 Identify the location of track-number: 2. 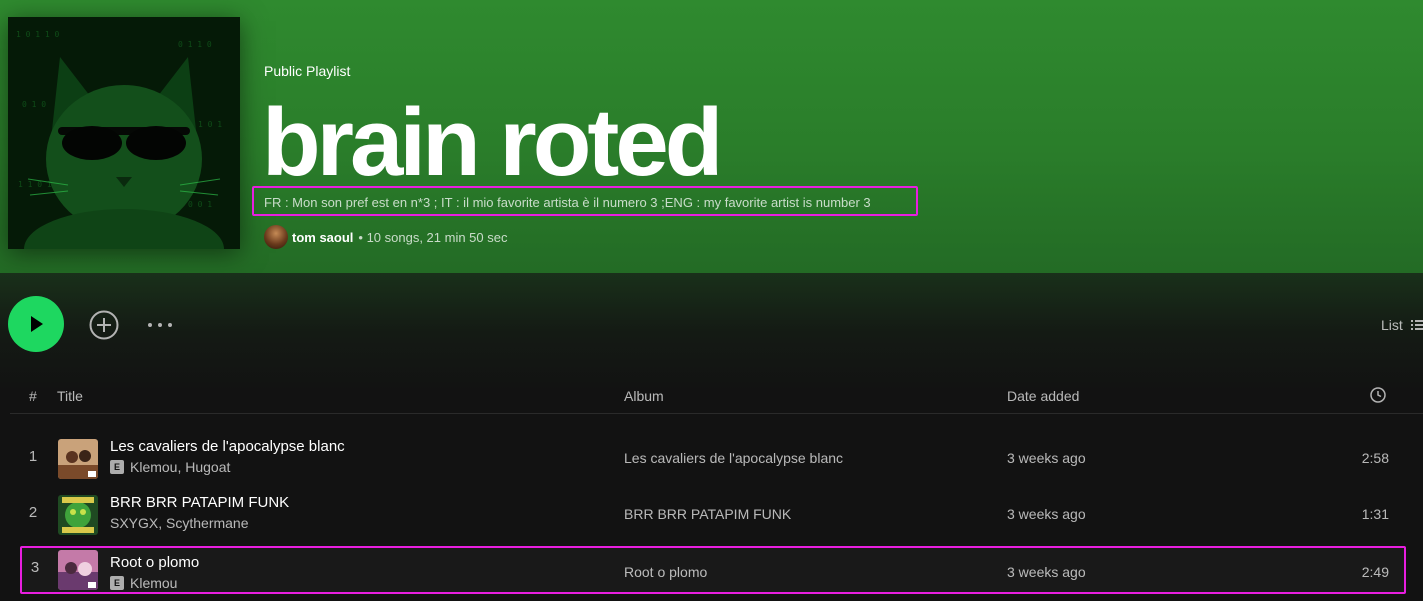
(33, 512).